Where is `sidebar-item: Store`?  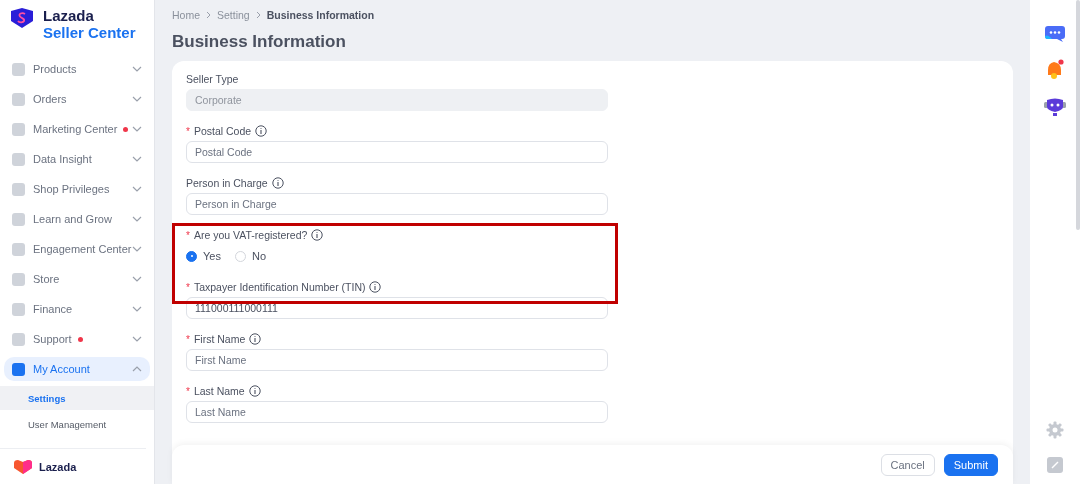 sidebar-item: Store is located at coordinates (77, 279).